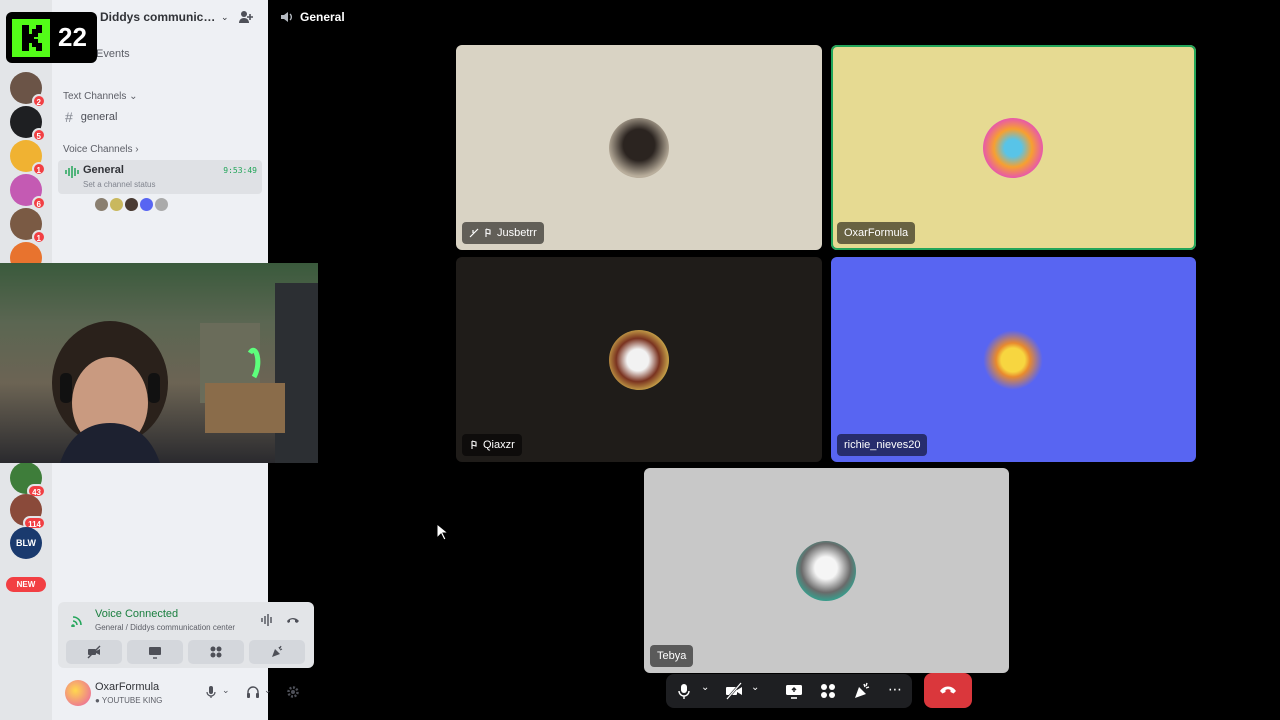  I want to click on more-options-icon: ⋯, so click(897, 691).